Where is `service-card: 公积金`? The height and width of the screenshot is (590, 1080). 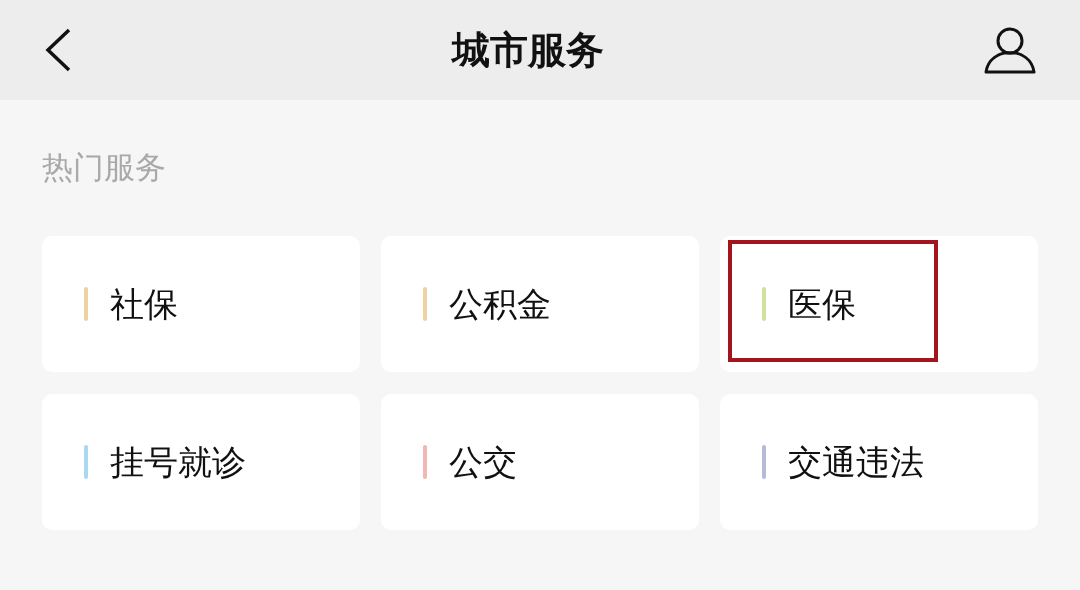
service-card: 公积金 is located at coordinates (540, 304).